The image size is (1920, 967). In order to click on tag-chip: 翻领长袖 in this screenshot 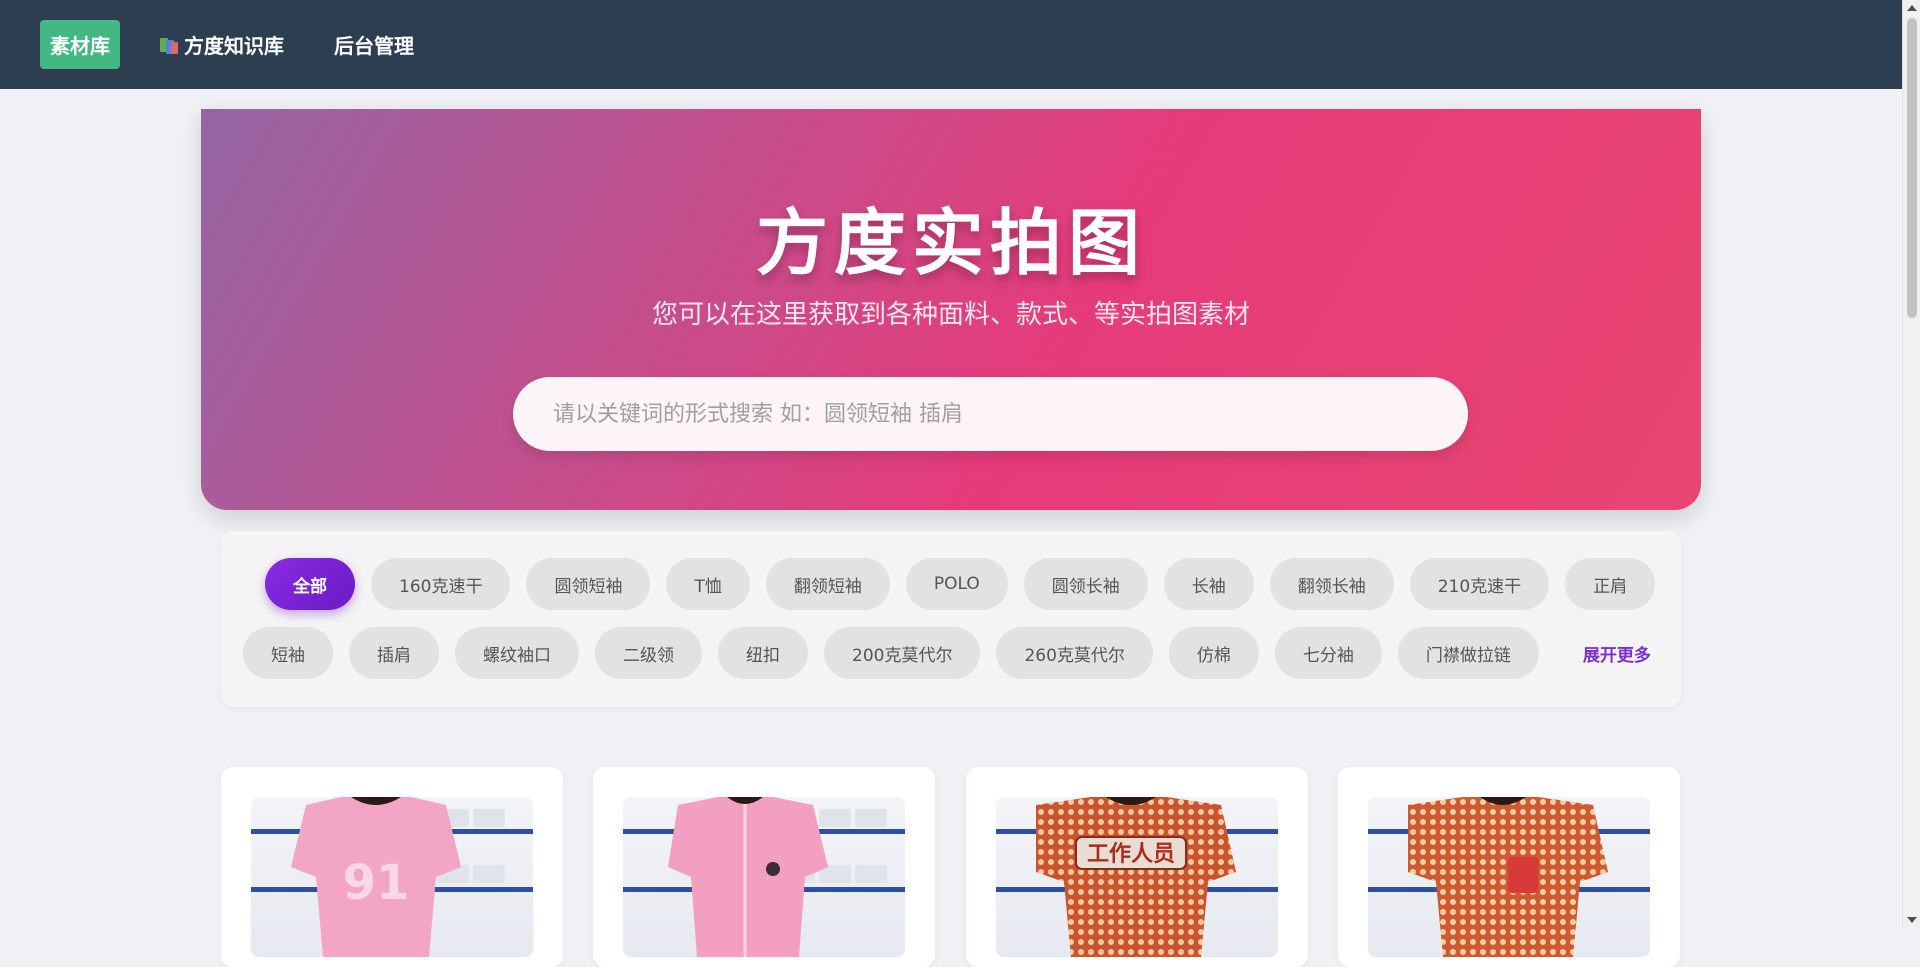, I will do `click(1331, 584)`.